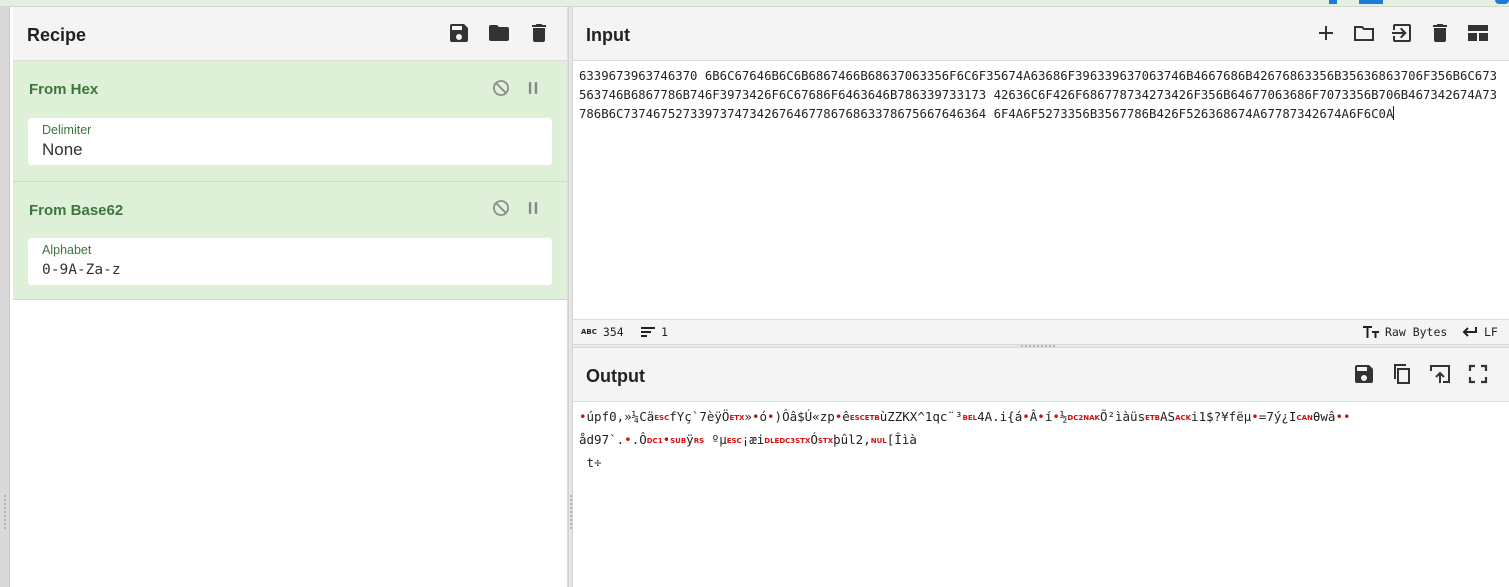 The height and width of the screenshot is (587, 1509). What do you see at coordinates (62, 150) in the screenshot?
I see `delimiter-value: None` at bounding box center [62, 150].